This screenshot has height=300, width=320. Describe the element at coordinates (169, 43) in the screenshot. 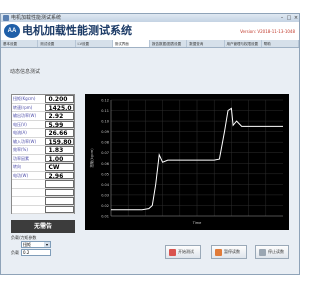

I see `tab-report-settings: 报告数据/图表设置` at that location.